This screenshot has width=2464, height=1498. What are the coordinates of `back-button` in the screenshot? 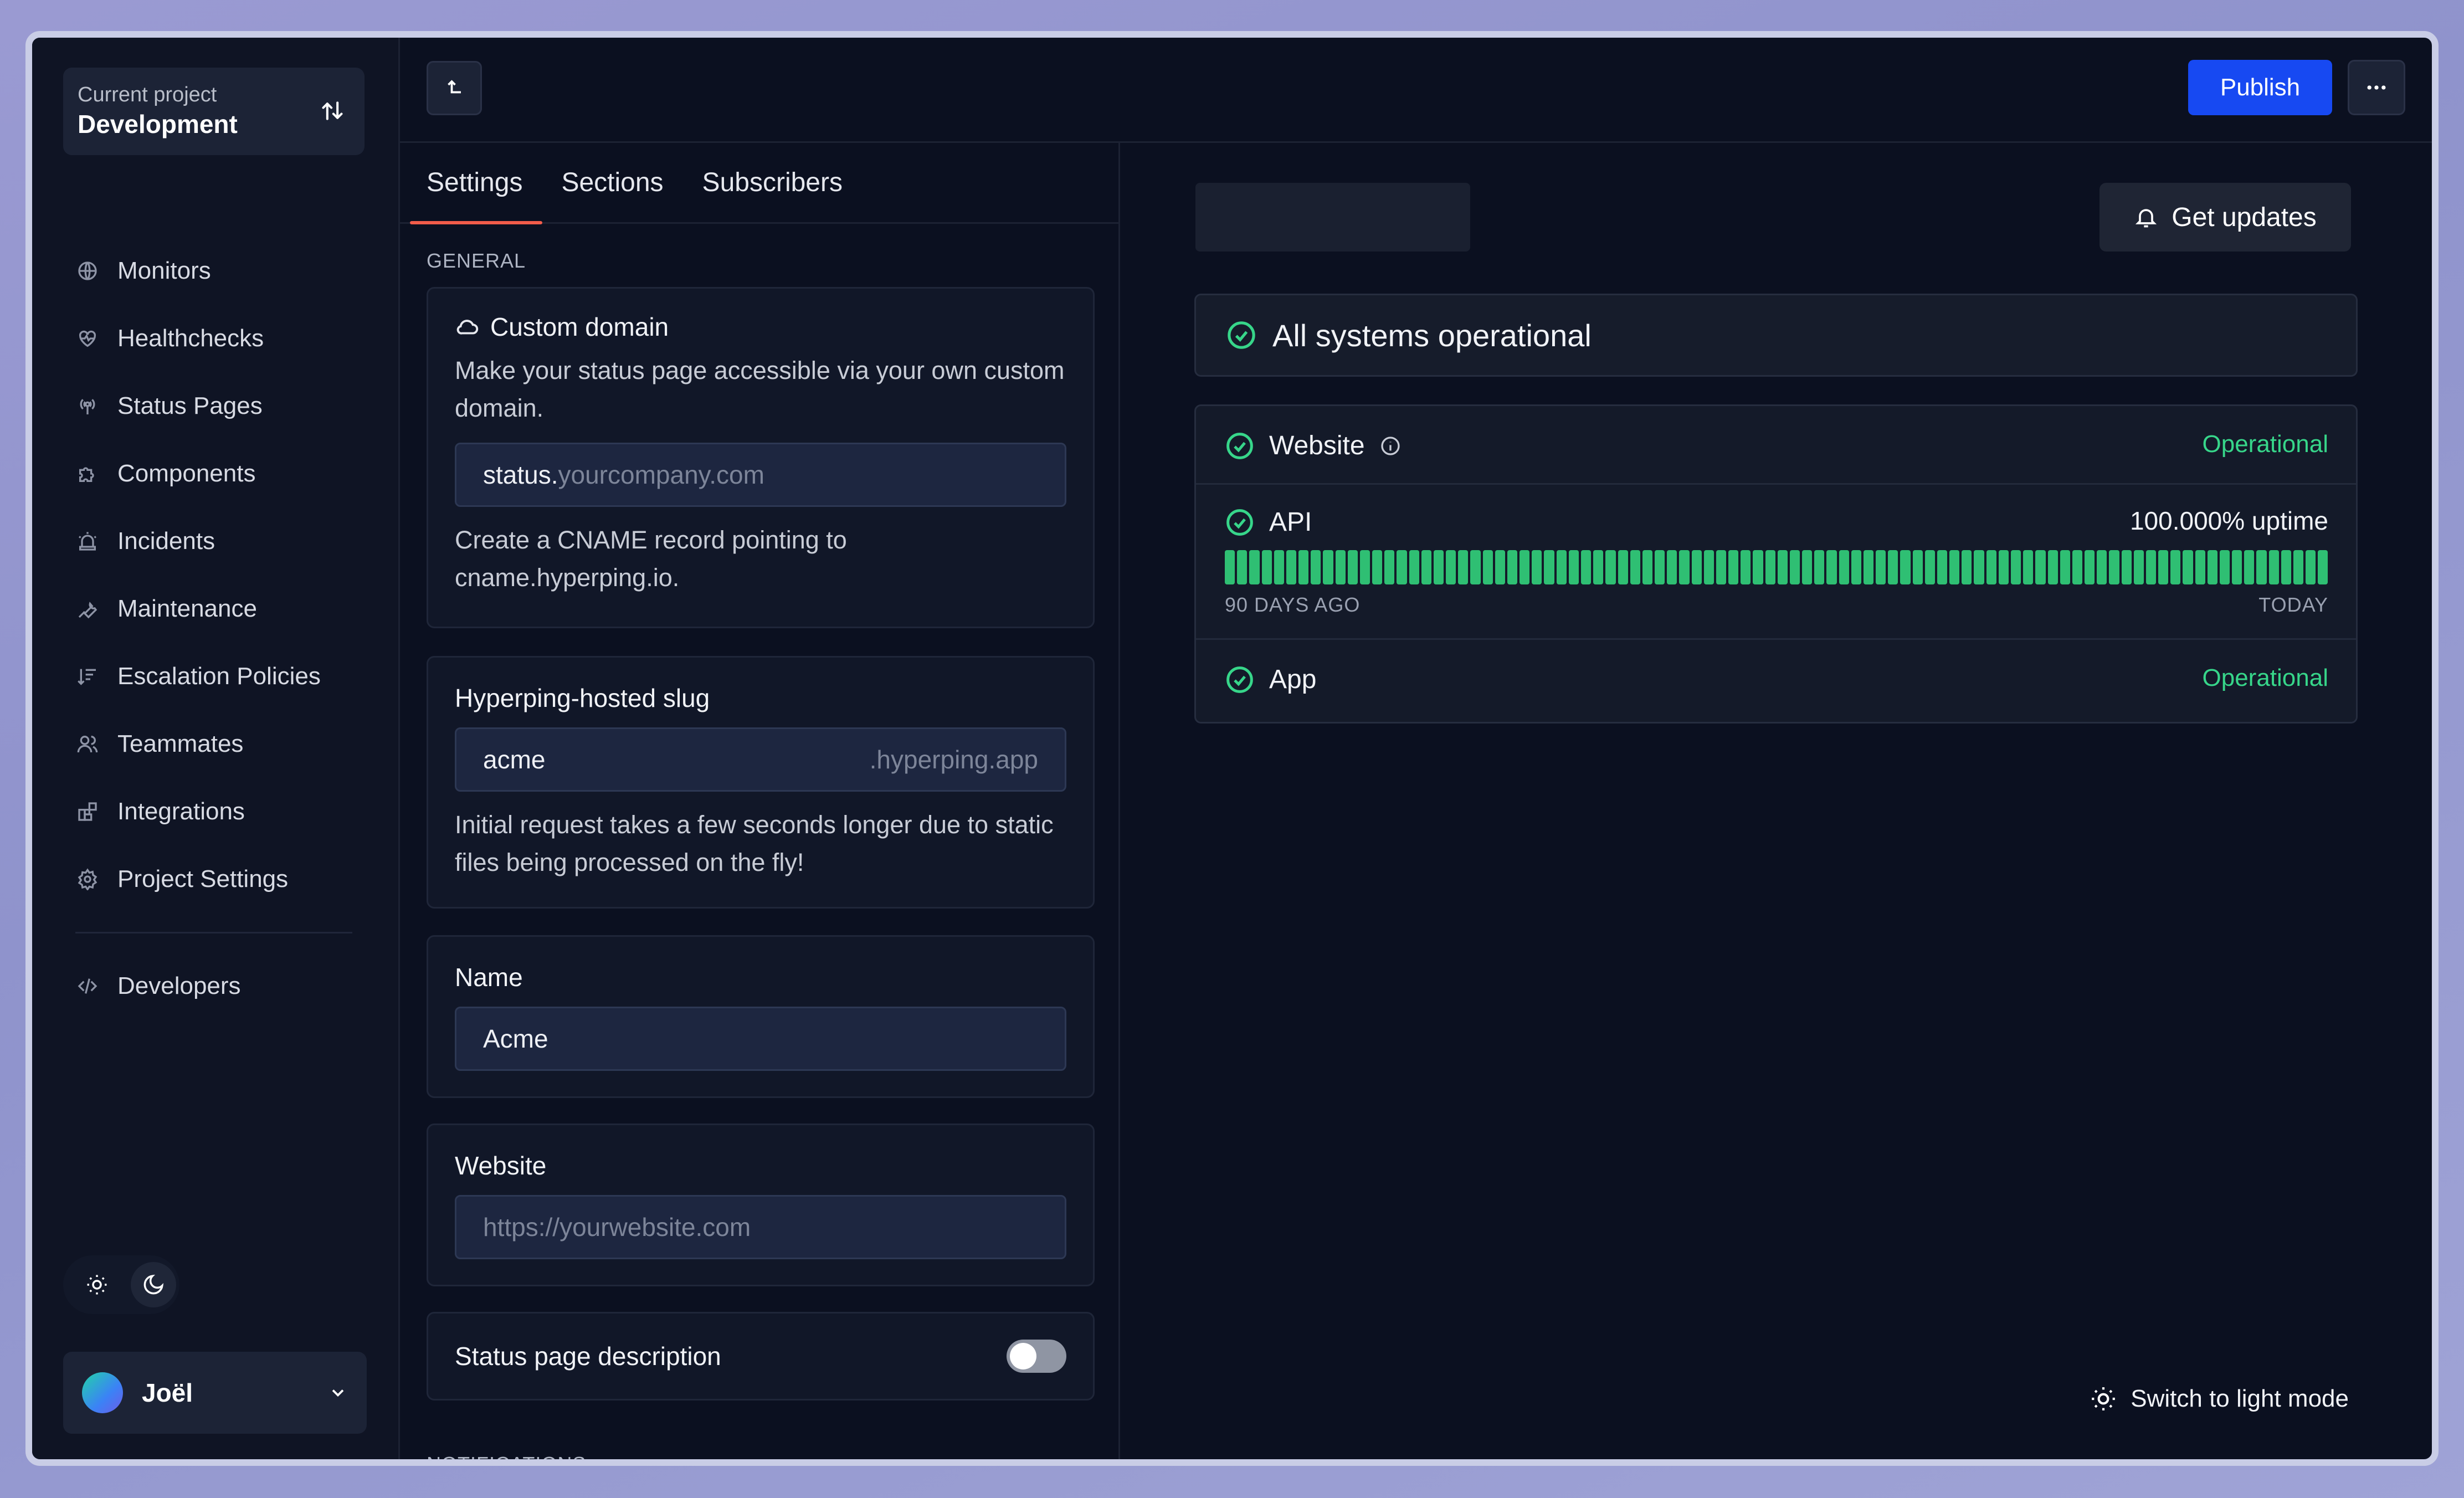 It's located at (454, 88).